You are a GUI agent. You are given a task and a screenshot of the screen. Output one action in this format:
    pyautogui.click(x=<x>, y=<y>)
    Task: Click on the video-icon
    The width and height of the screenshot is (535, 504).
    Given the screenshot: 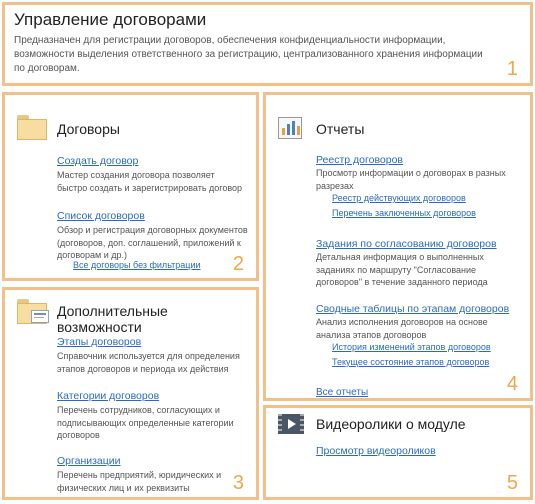 What is the action you would take?
    pyautogui.click(x=291, y=424)
    